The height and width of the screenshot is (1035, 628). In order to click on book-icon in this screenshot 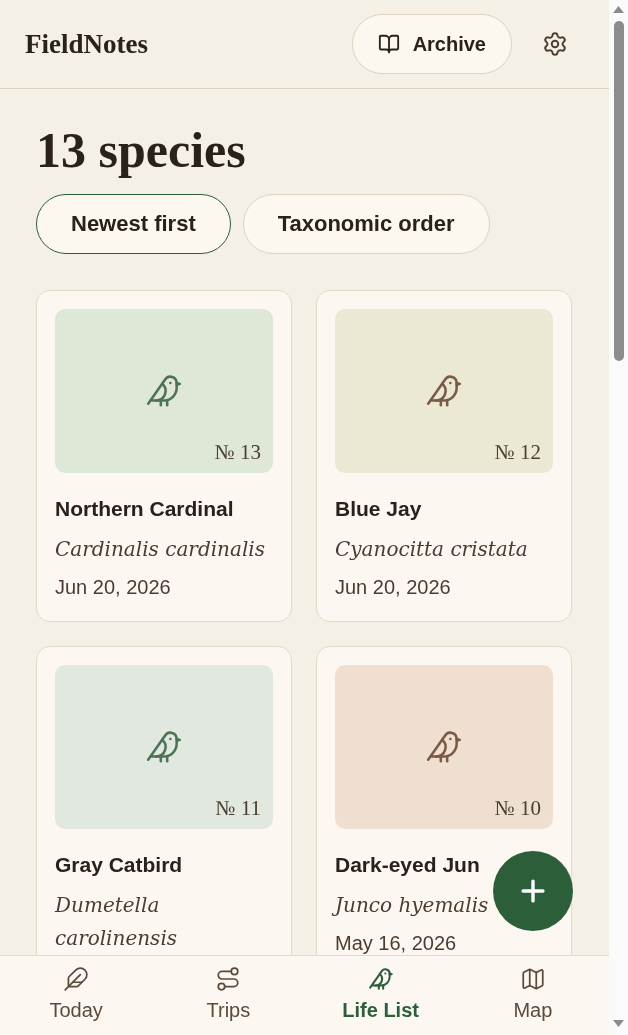, I will do `click(388, 44)`.